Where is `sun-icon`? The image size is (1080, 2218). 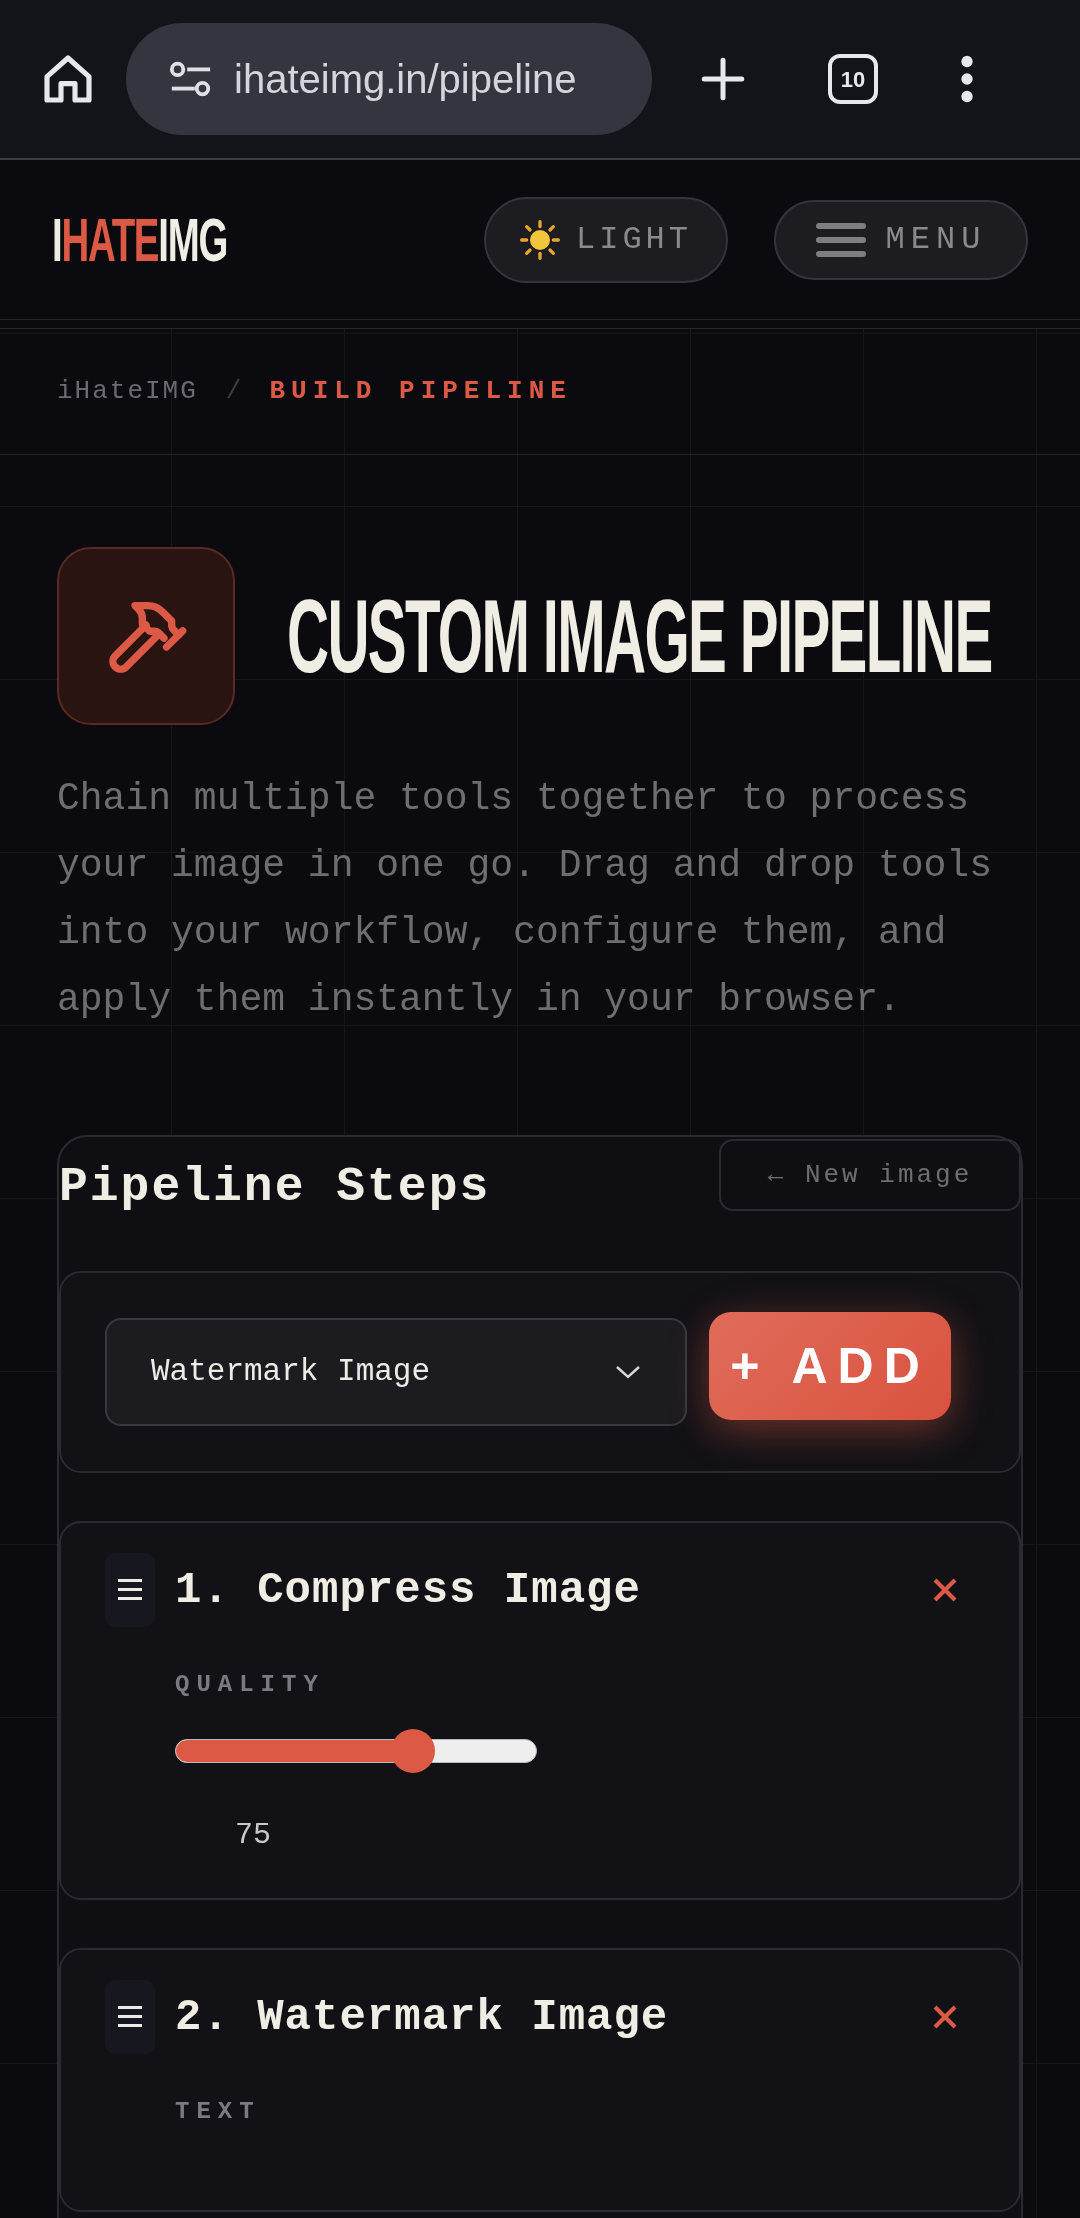 sun-icon is located at coordinates (540, 239).